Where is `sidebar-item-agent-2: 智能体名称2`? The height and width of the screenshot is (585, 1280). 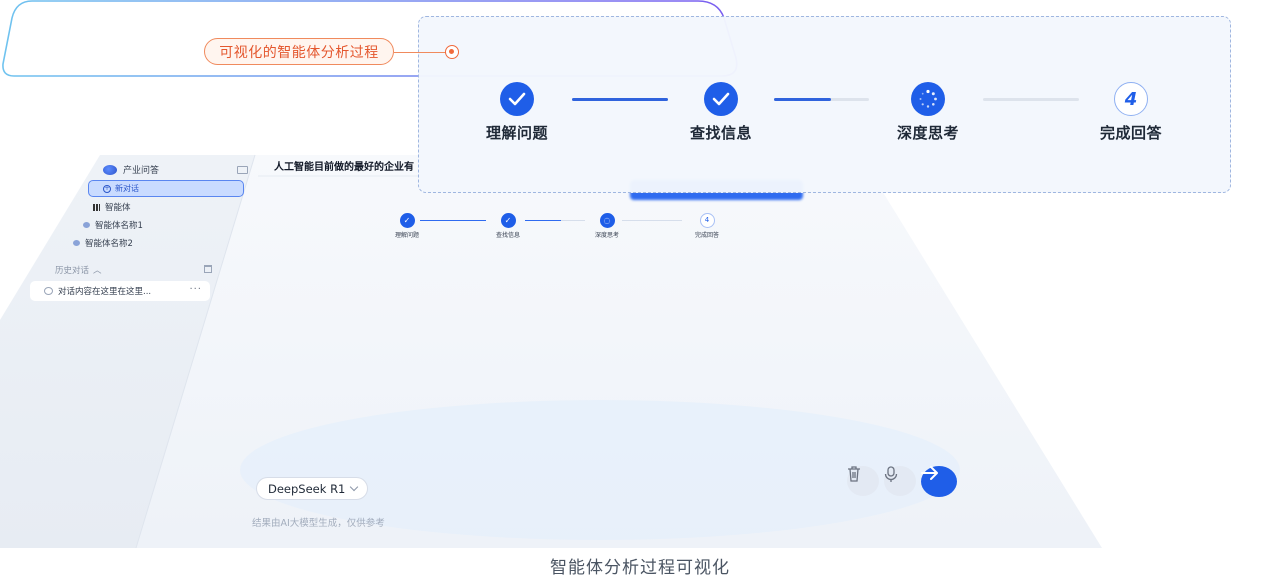
sidebar-item-agent-2: 智能体名称2 is located at coordinates (103, 243).